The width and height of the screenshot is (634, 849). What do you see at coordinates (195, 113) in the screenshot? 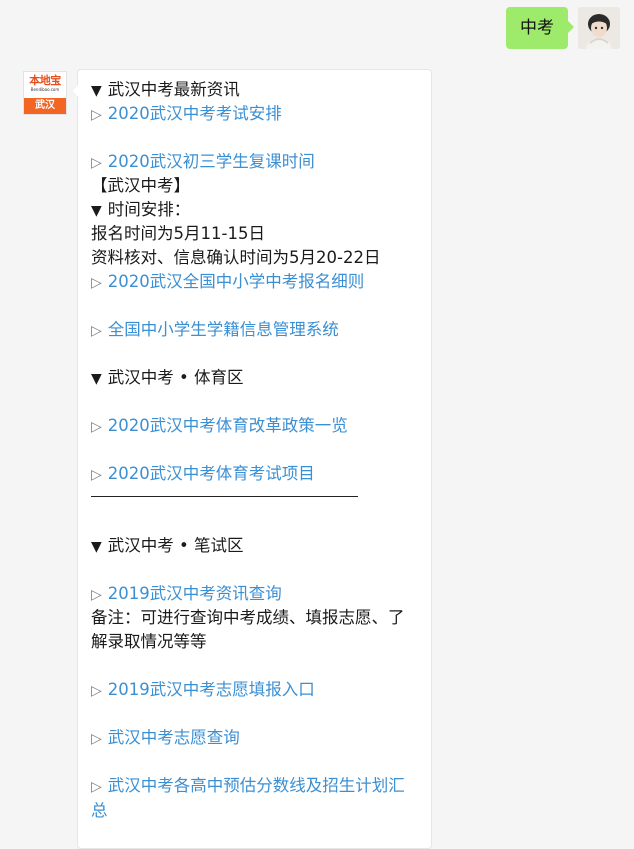
I see `link-exam-arrangement-text: 2020武汉中考考试安排` at bounding box center [195, 113].